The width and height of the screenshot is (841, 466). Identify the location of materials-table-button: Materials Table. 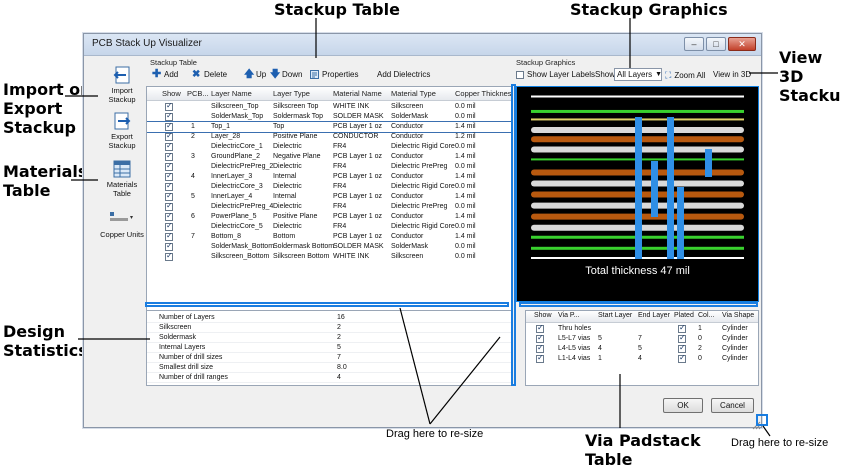
(122, 179).